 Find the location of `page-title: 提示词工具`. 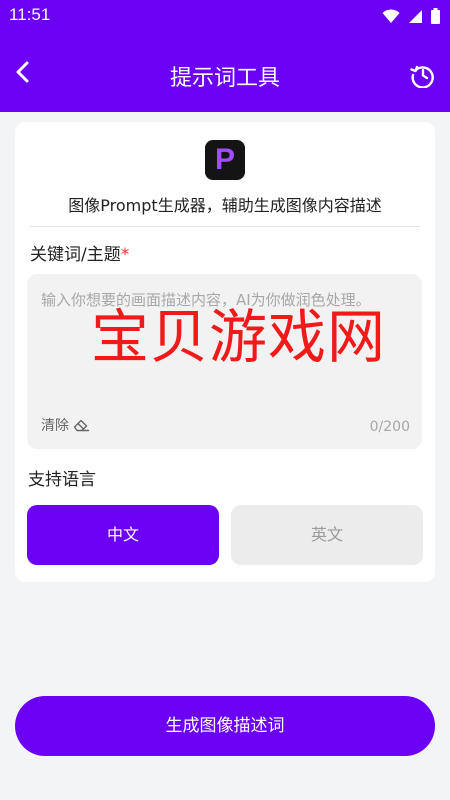

page-title: 提示词工具 is located at coordinates (224, 78).